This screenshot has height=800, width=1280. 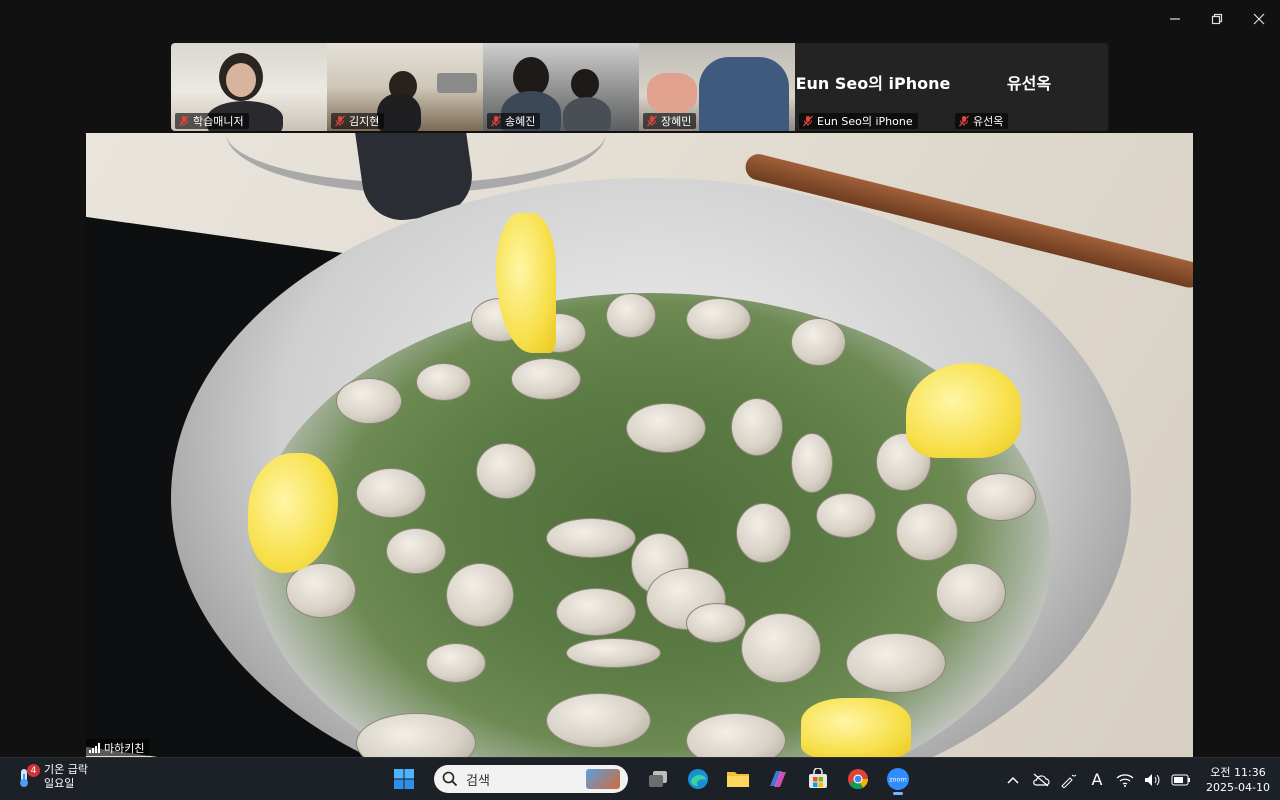 What do you see at coordinates (988, 121) in the screenshot?
I see `participant-name: 유선옥` at bounding box center [988, 121].